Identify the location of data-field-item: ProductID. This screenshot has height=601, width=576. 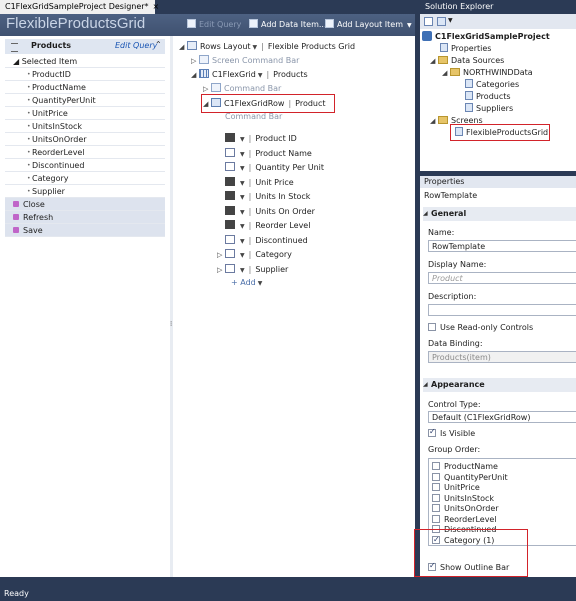
(85, 74).